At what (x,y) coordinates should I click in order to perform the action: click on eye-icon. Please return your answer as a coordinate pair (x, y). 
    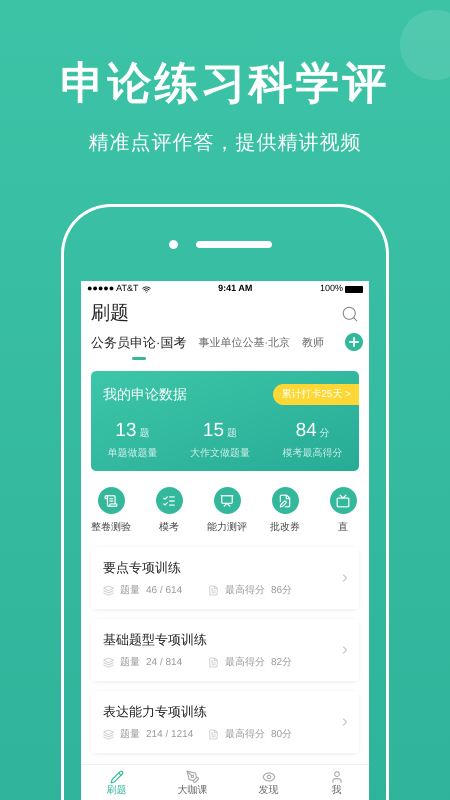
    Looking at the image, I should click on (269, 777).